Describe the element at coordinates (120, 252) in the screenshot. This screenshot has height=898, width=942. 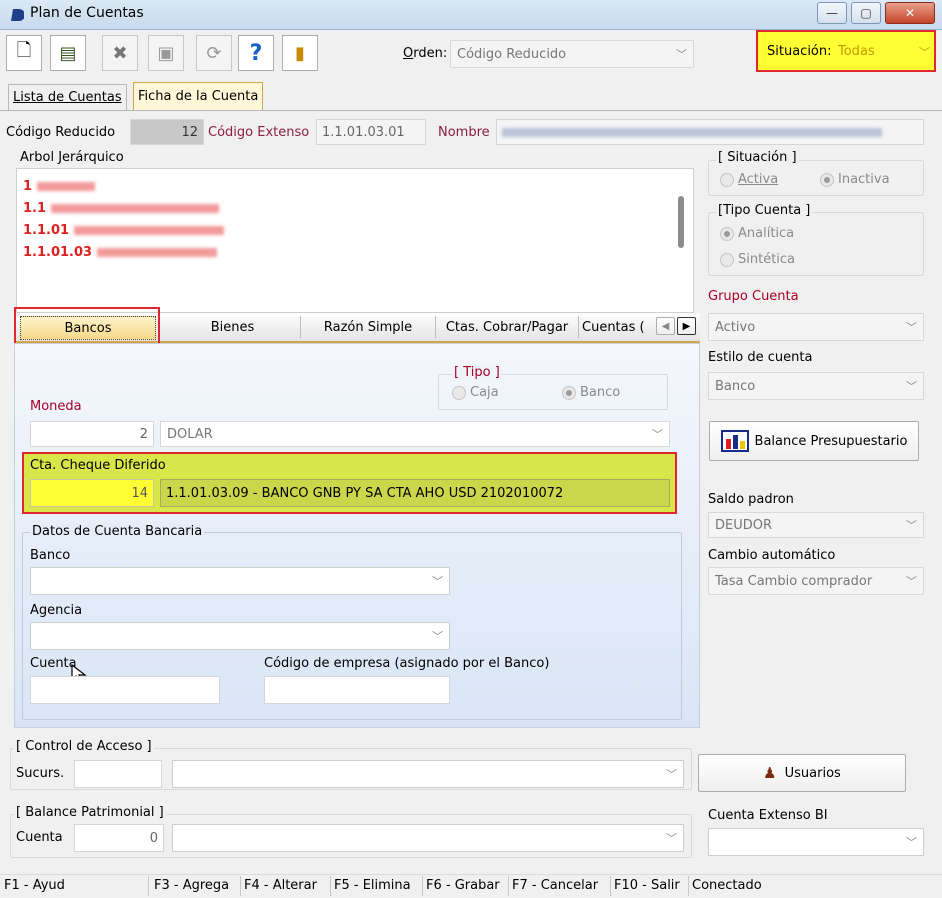
I see `tree-item: 1.1.01.03` at that location.